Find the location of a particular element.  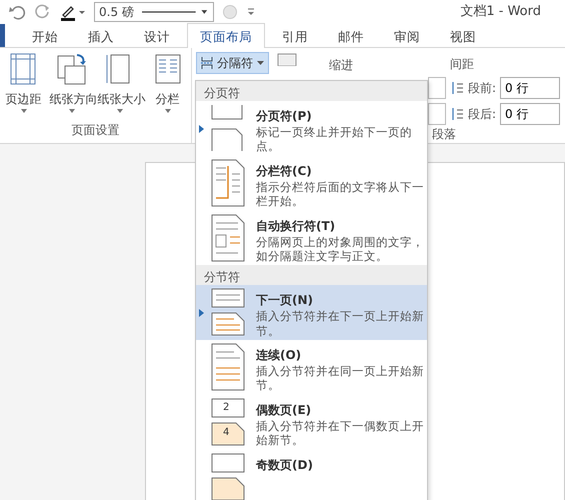

menu-item: 下一页(N) 插入分节符并在下一页上开始新节。 is located at coordinates (311, 312).